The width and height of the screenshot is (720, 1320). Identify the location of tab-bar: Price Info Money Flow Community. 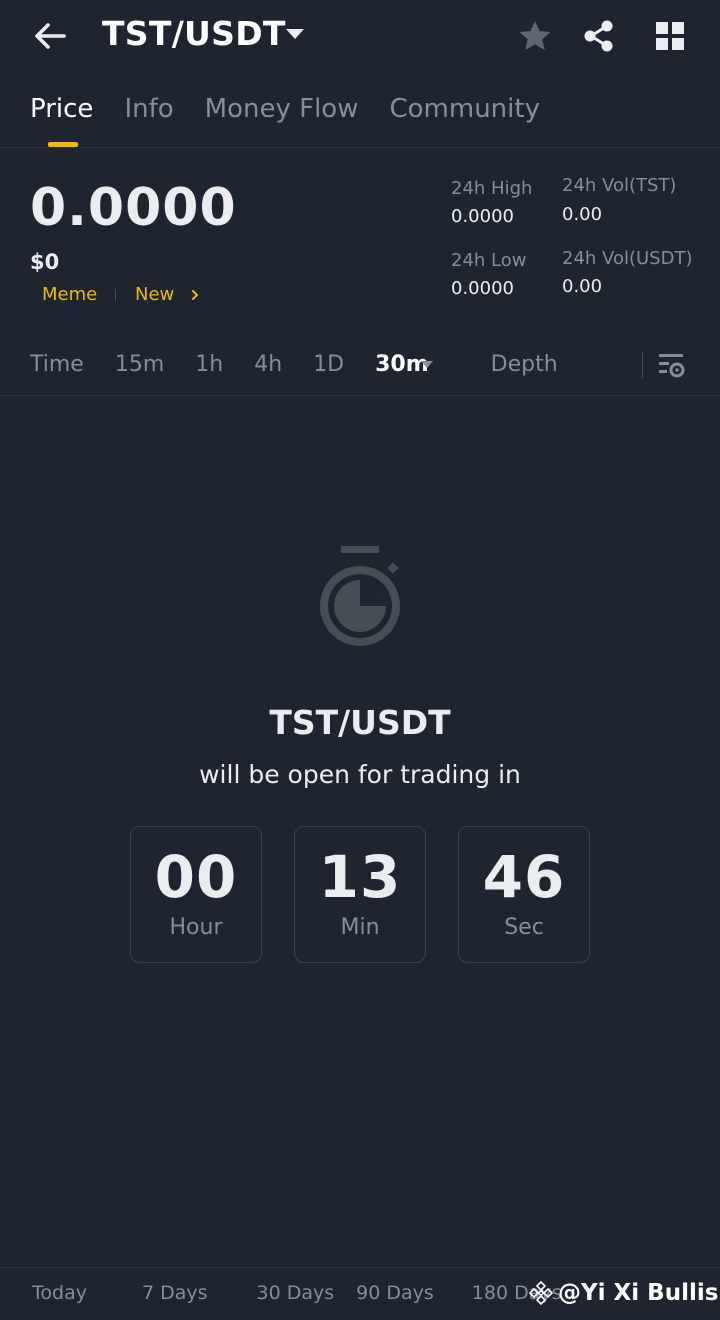
(285, 109).